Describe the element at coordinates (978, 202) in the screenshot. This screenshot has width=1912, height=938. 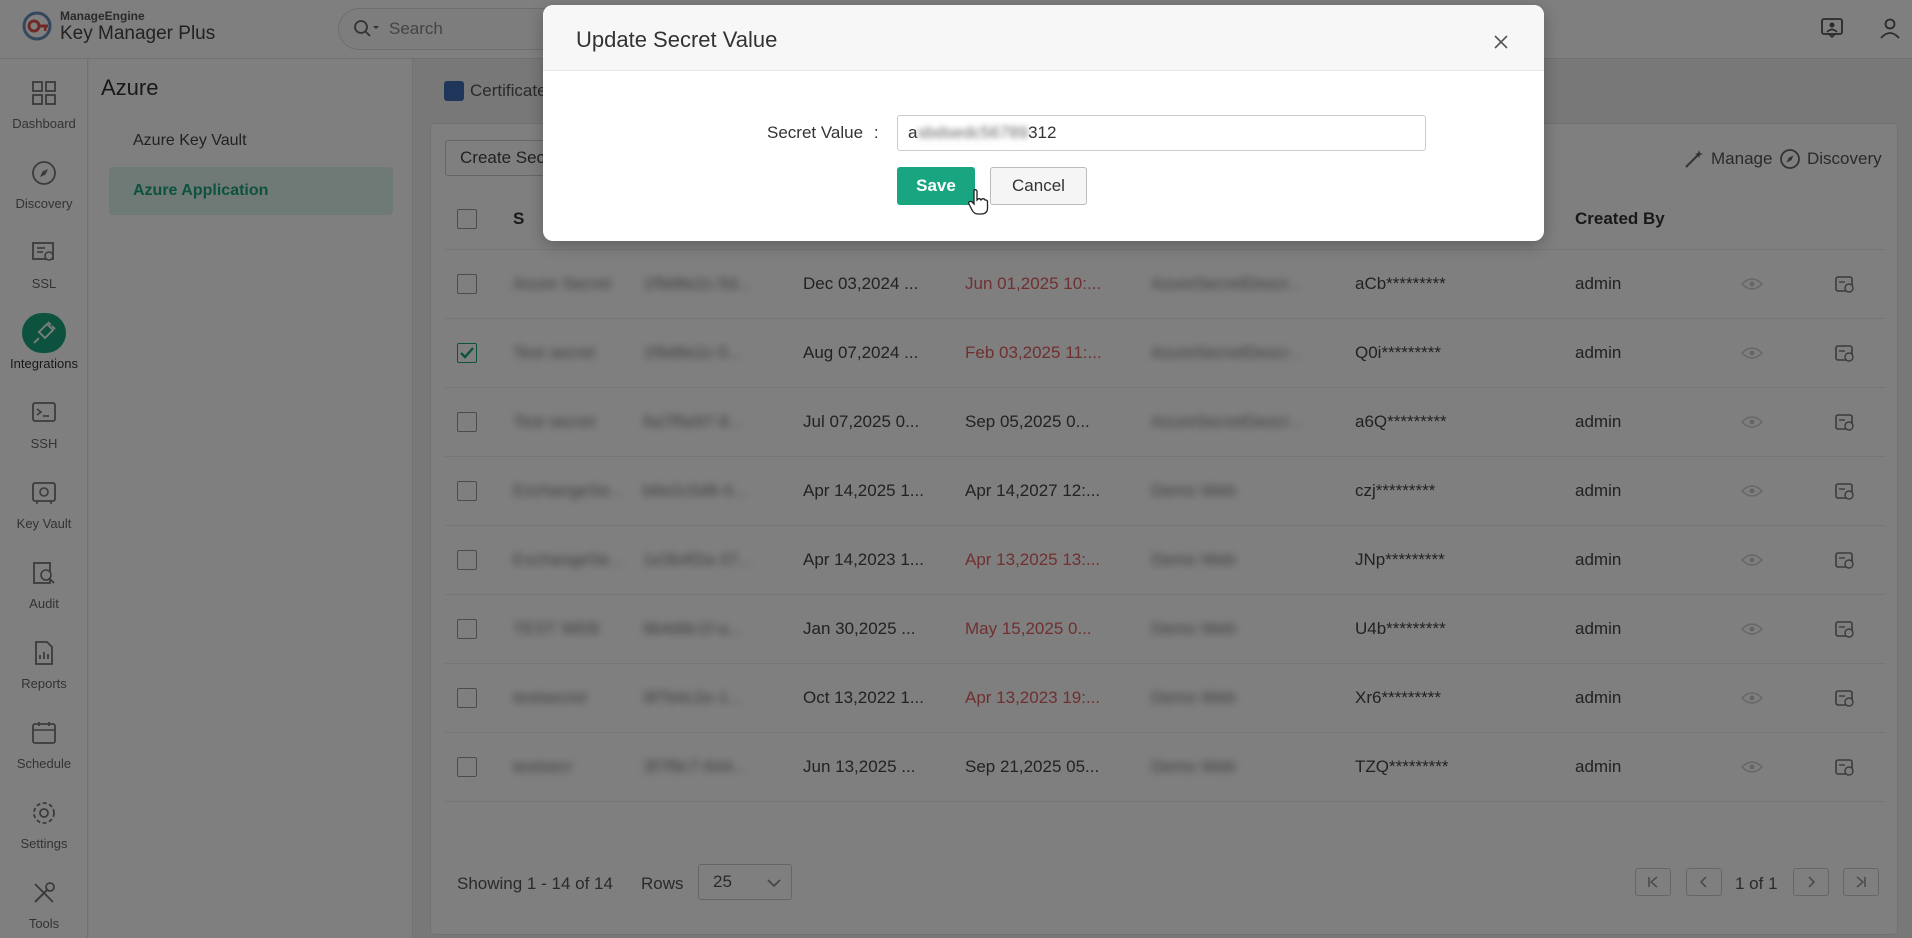
I see `hand-pointer-cursor-icon` at that location.